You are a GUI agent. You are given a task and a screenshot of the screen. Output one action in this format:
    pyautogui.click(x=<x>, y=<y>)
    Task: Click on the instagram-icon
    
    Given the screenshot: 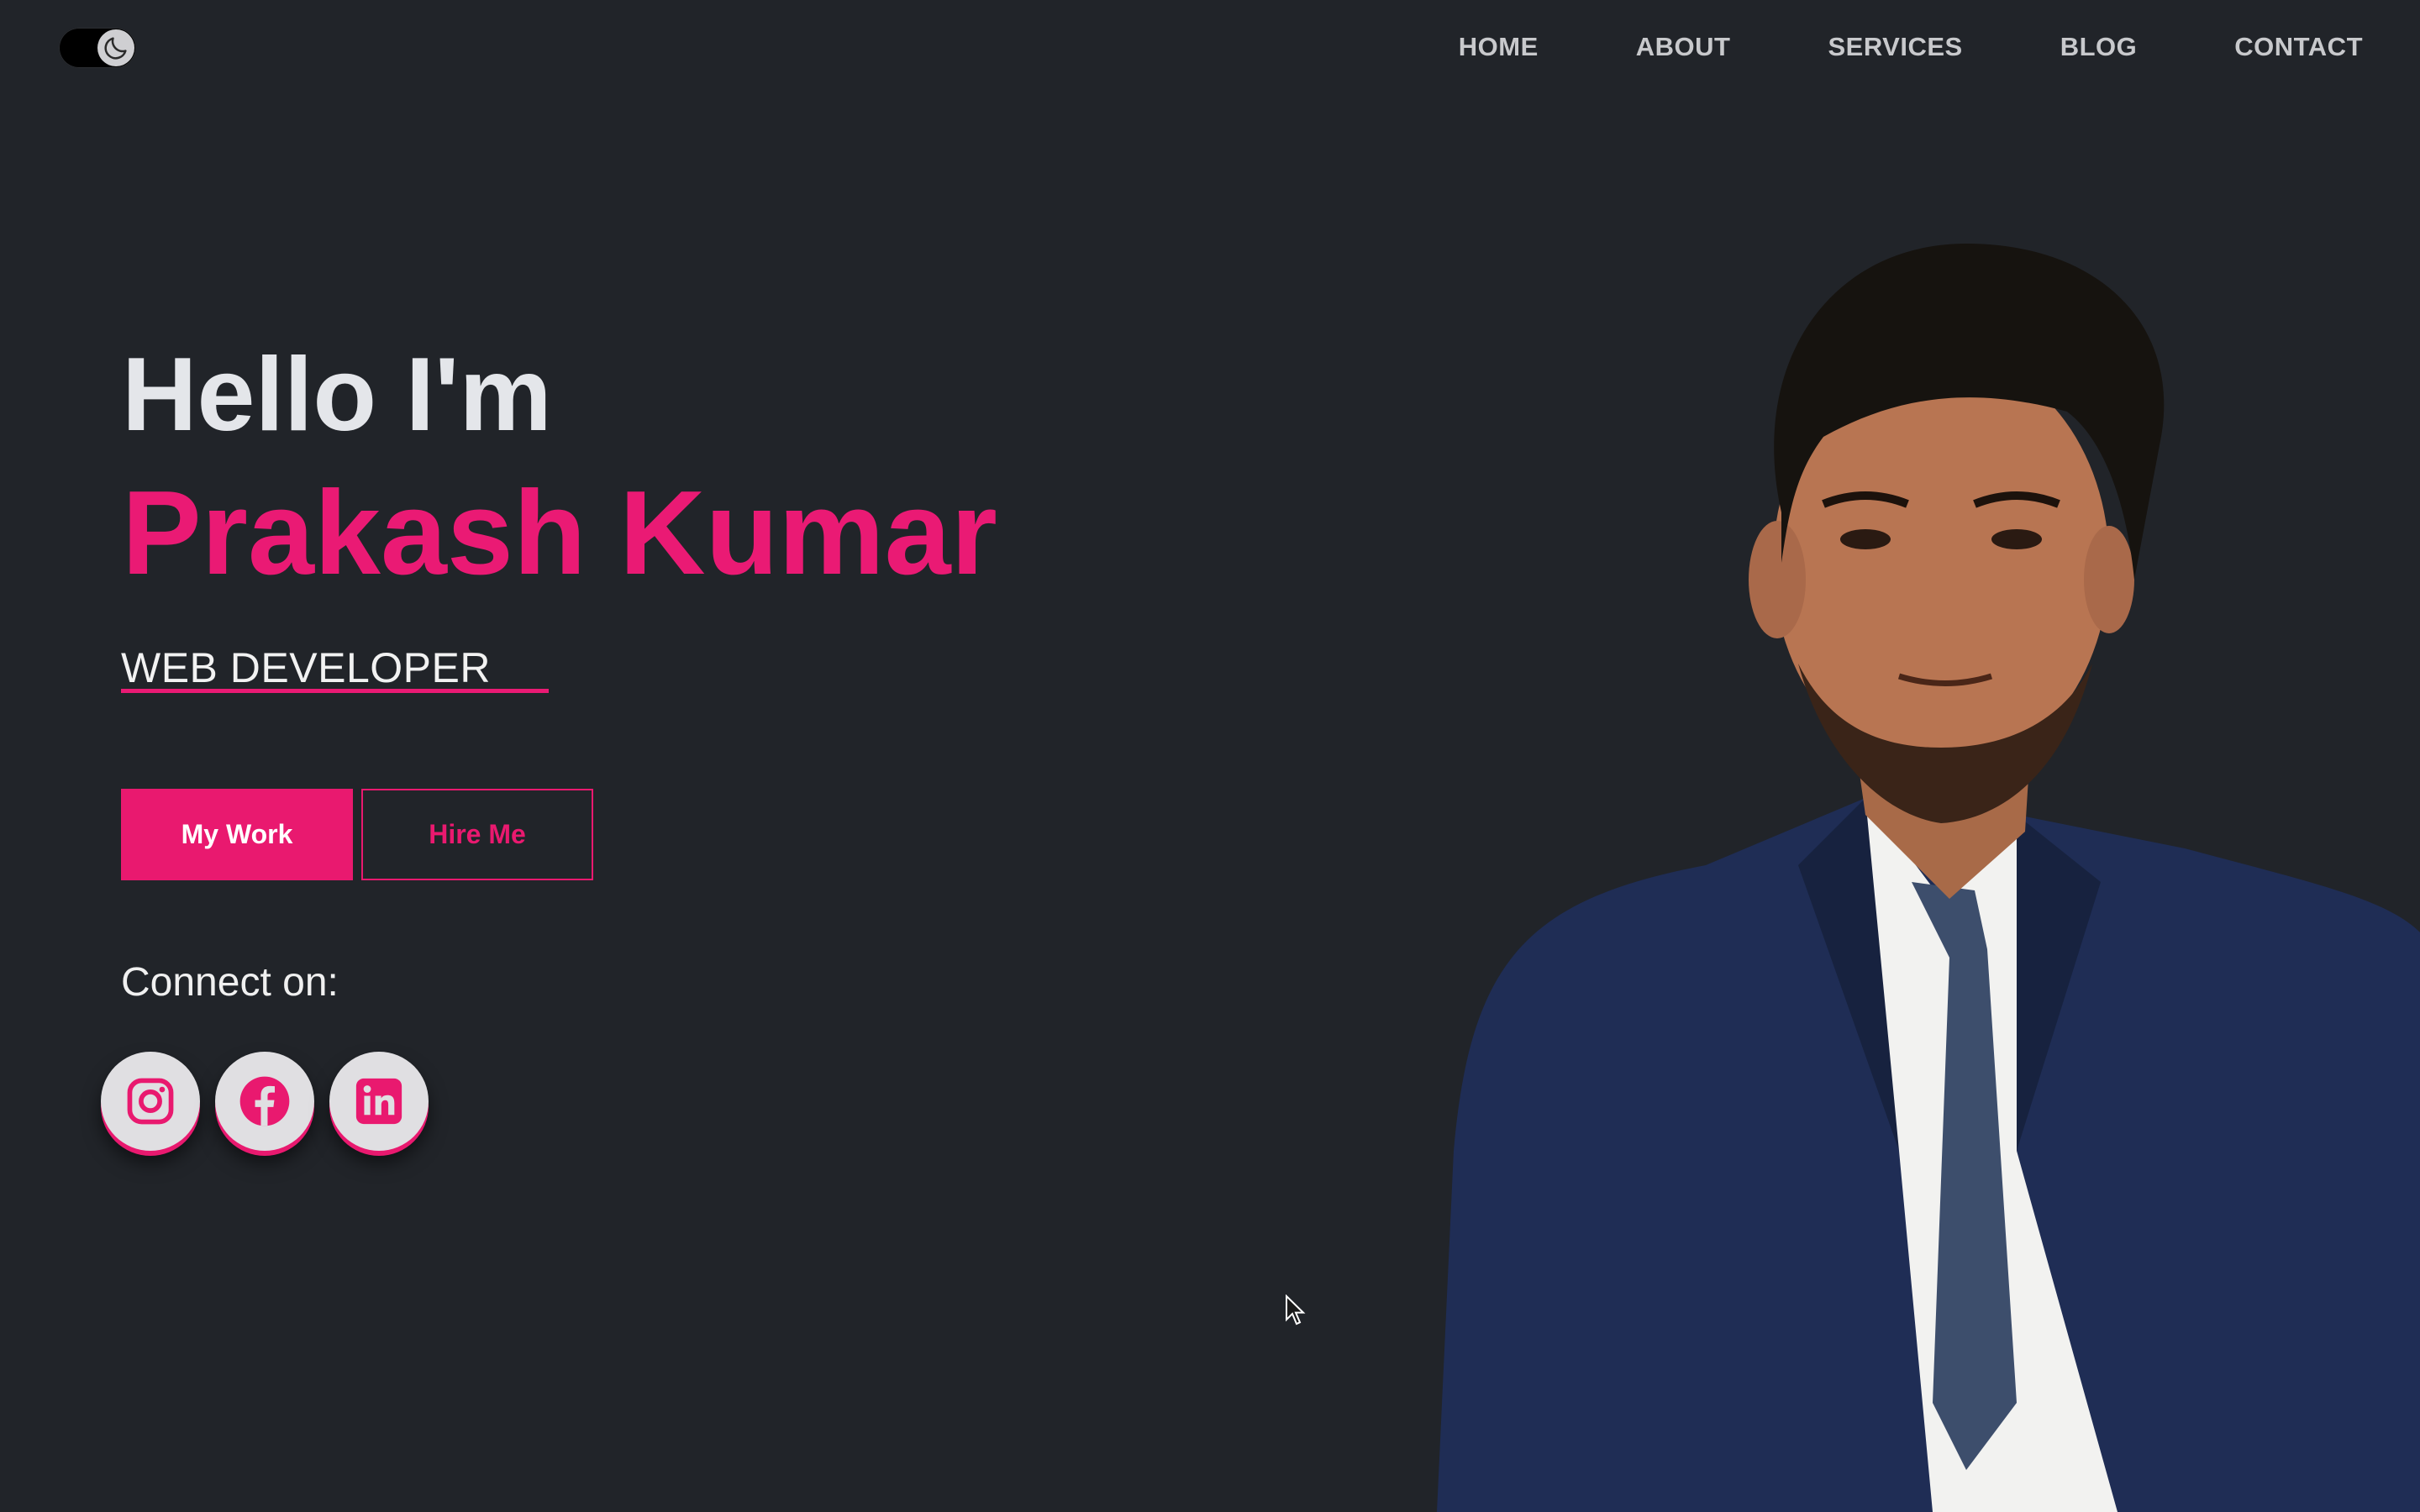 What is the action you would take?
    pyautogui.click(x=150, y=1101)
    